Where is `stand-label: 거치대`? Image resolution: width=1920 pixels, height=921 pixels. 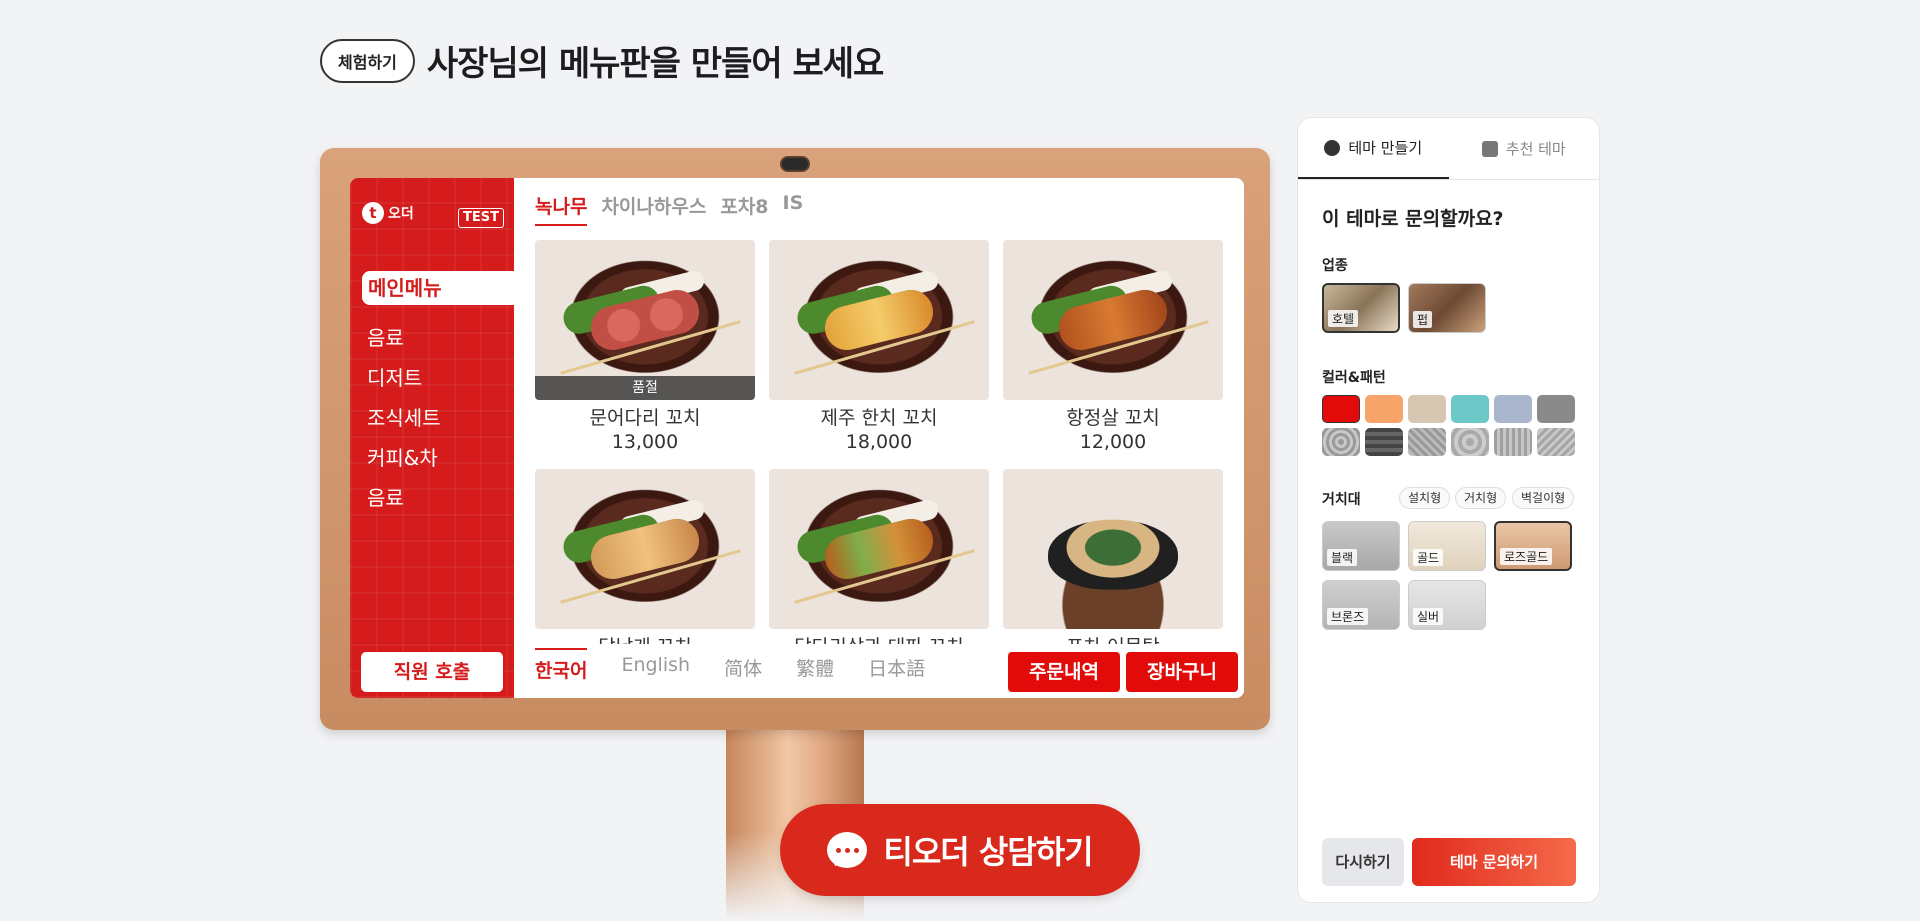
stand-label: 거치대 is located at coordinates (1341, 500).